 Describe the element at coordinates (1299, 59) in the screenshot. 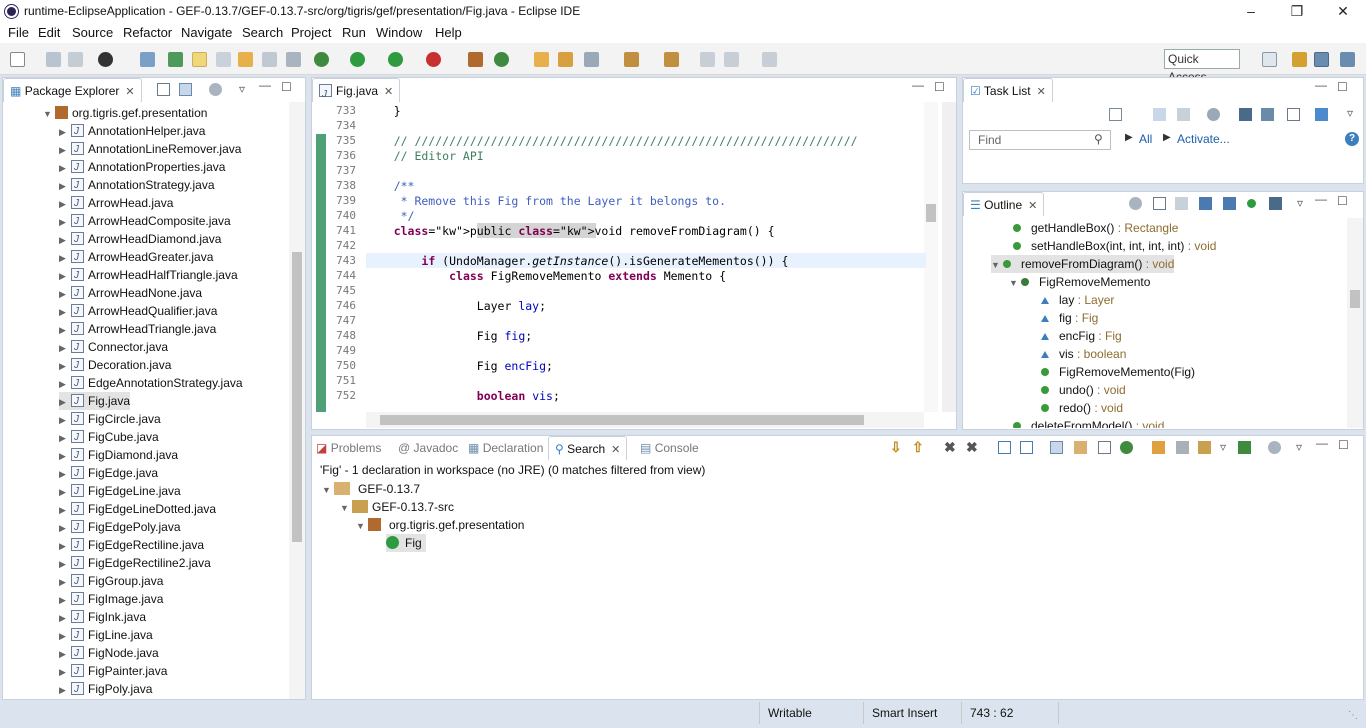

I see `java-perspective-icon` at that location.